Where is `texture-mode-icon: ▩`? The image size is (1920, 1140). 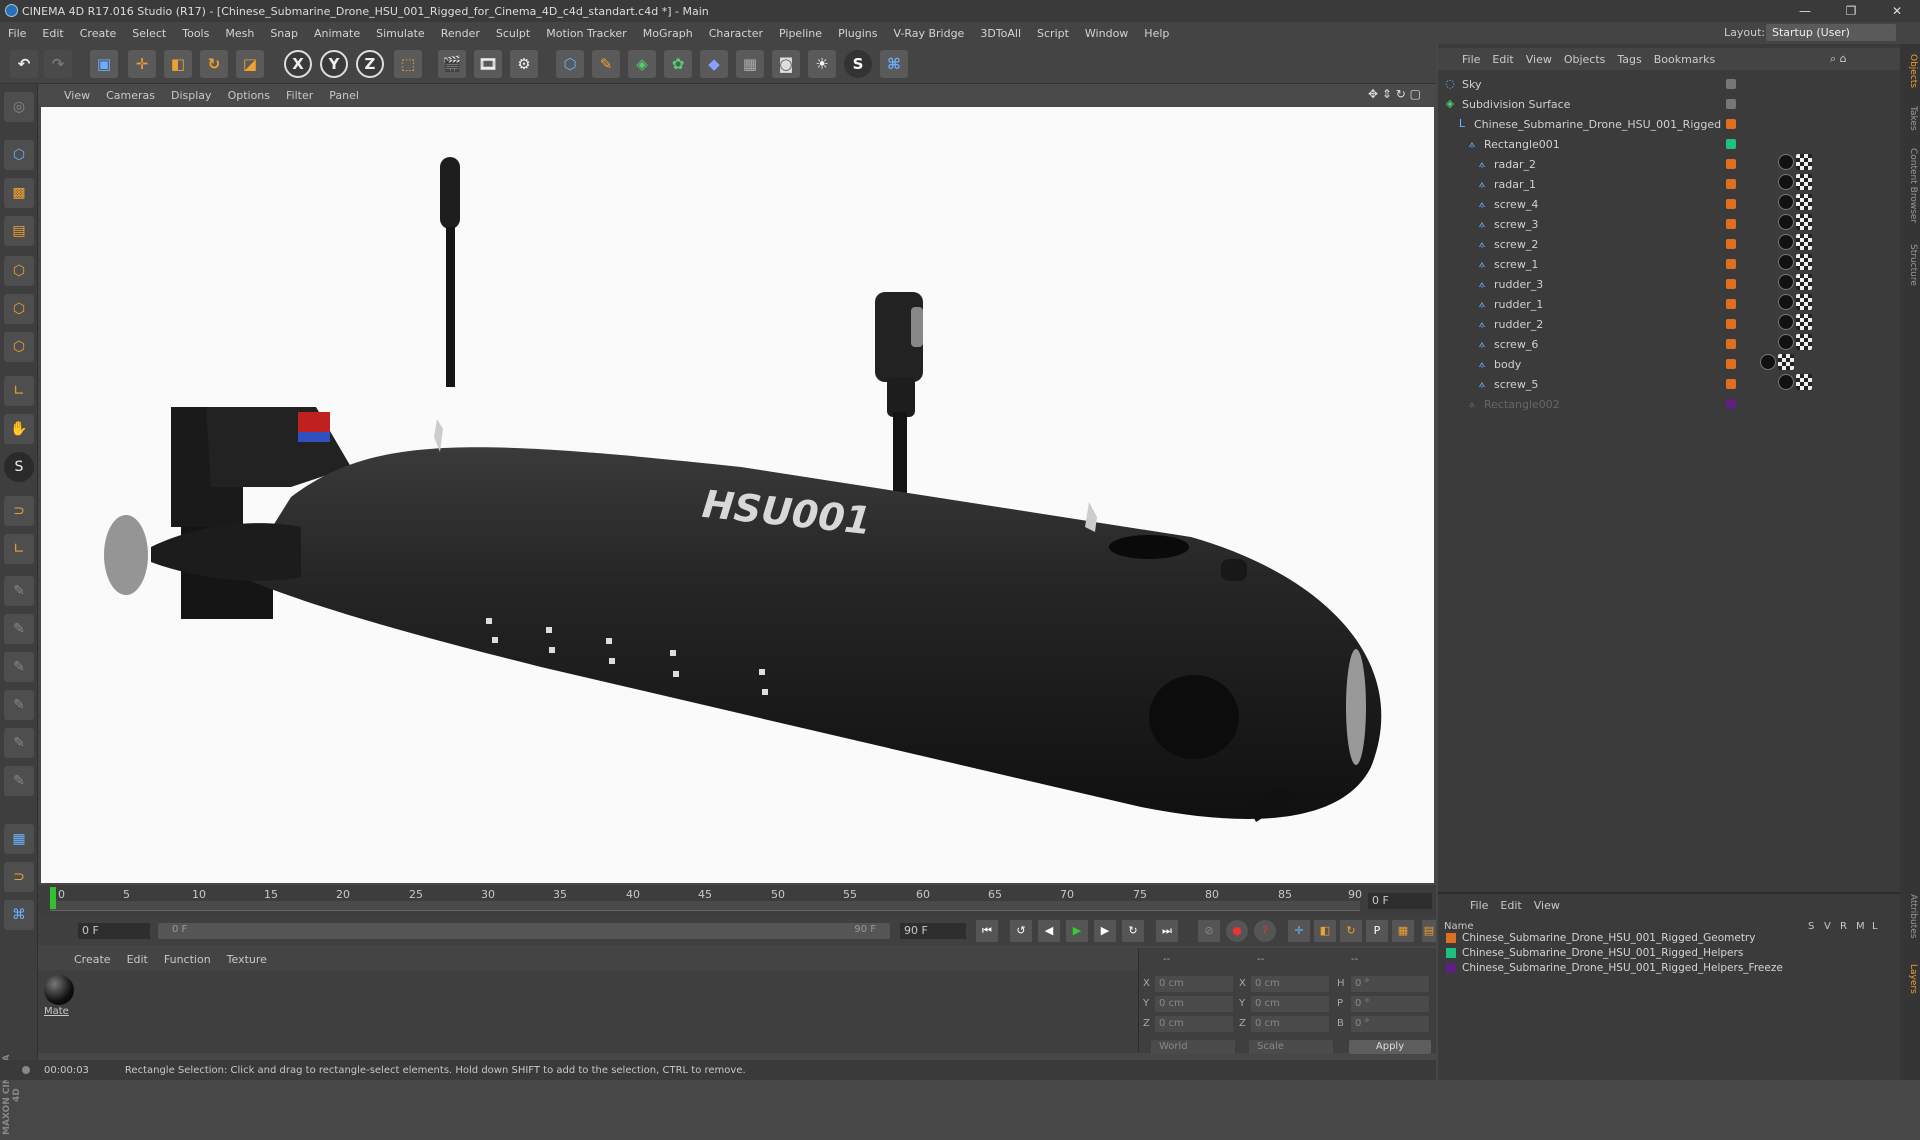 texture-mode-icon: ▩ is located at coordinates (19, 193).